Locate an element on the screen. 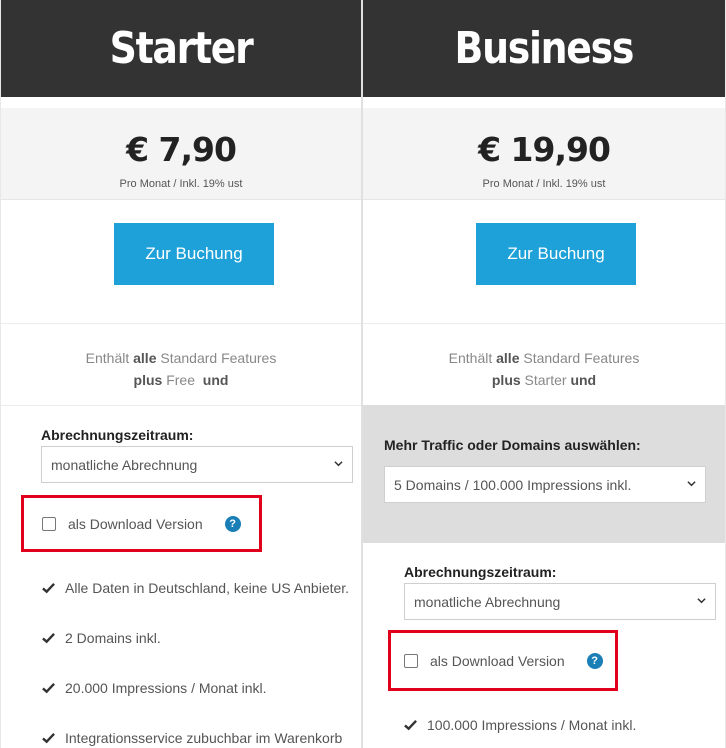  plan-price: € 7,90 is located at coordinates (181, 149).